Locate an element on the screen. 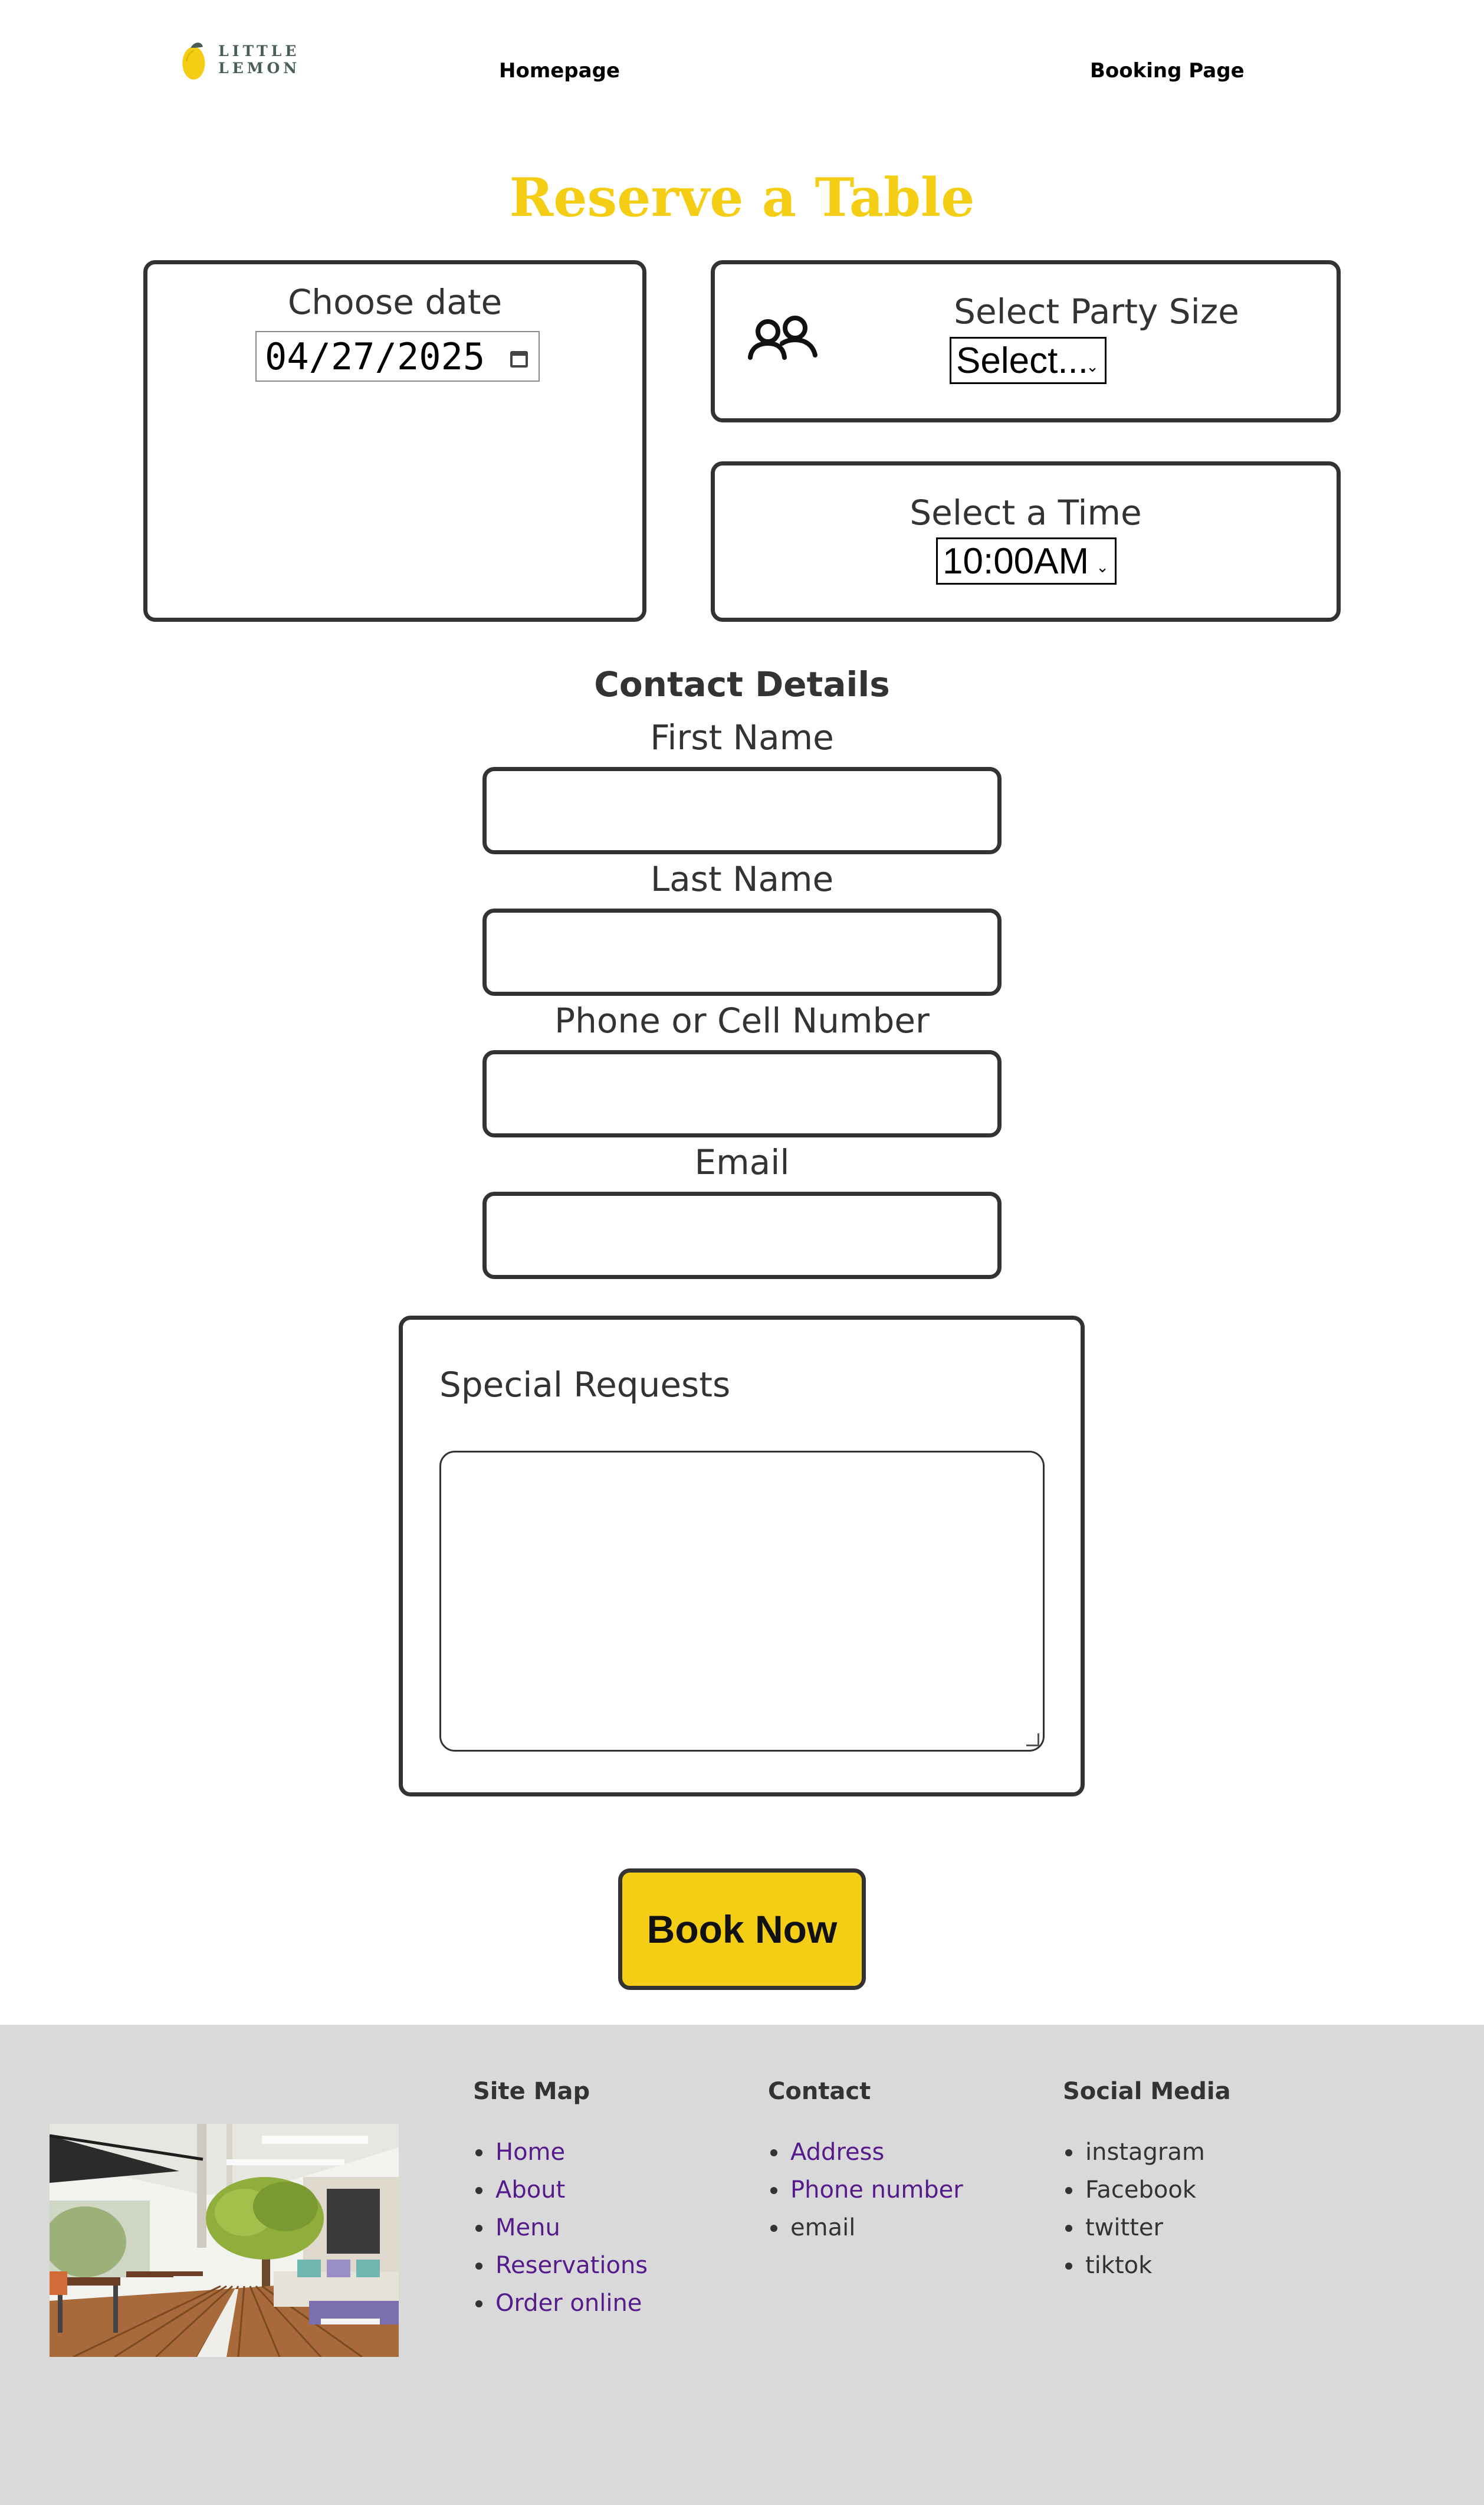  footer-contact: Contact Address Phone number email is located at coordinates (865, 2162).